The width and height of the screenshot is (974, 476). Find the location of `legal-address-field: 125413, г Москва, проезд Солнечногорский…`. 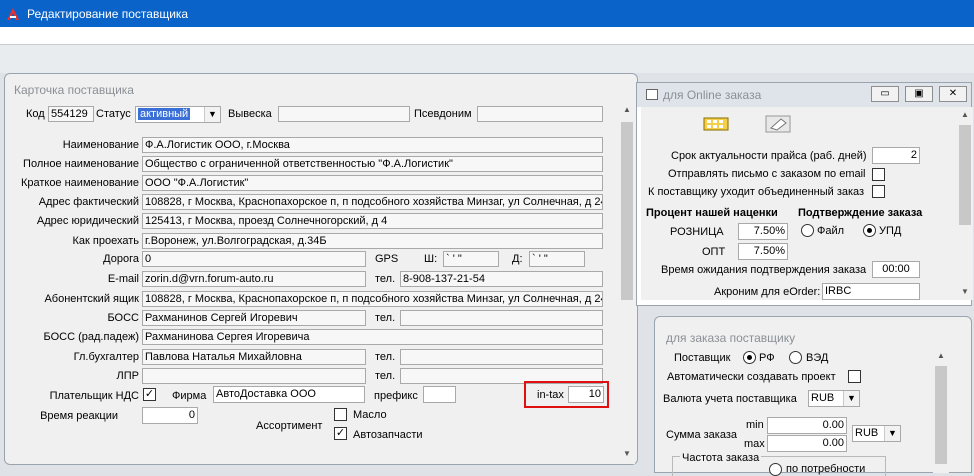

legal-address-field: 125413, г Москва, проезд Солнечногорский… is located at coordinates (372, 221).